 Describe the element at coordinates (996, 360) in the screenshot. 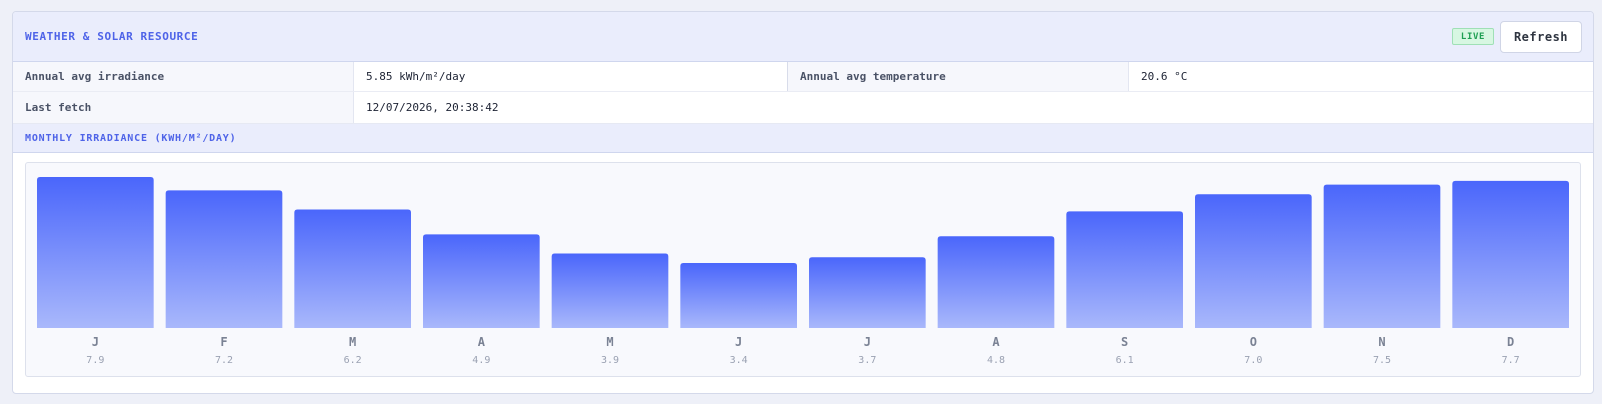

I see `bar-value-label: 4.8` at that location.